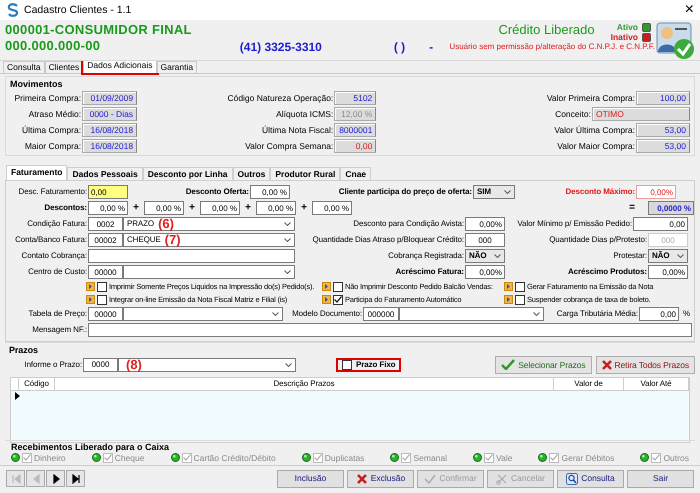  What do you see at coordinates (59, 330) in the screenshot?
I see `field-label: Mensagem NF.:` at bounding box center [59, 330].